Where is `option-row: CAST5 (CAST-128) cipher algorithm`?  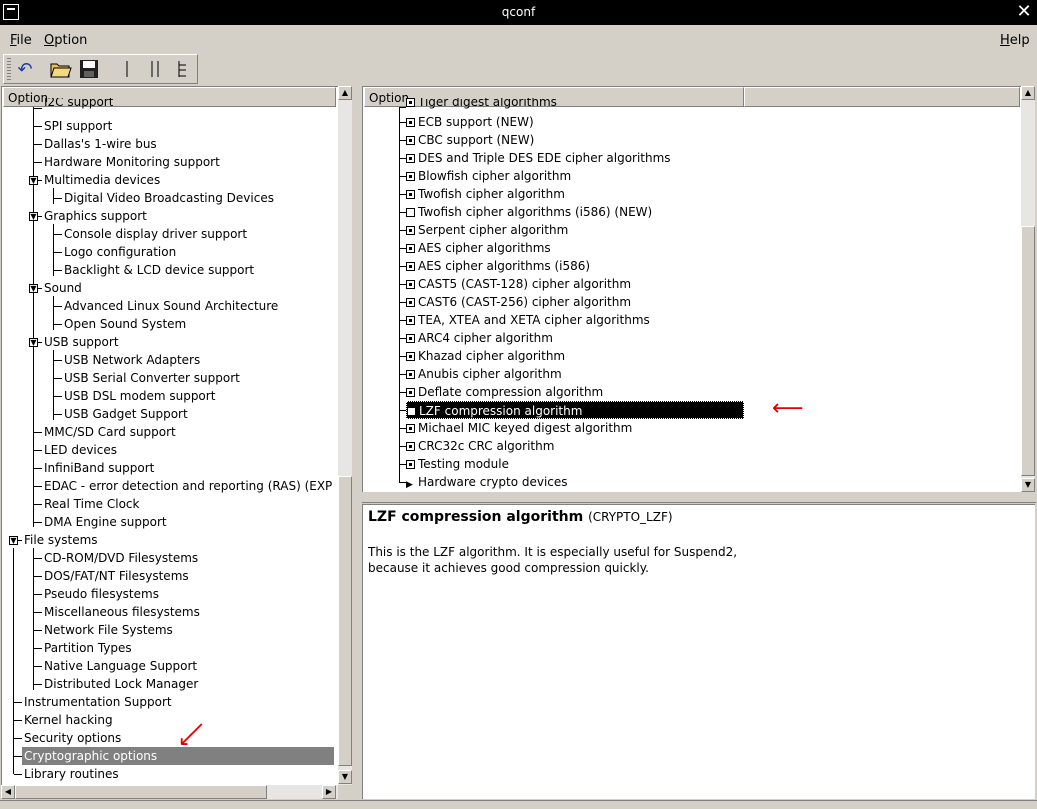 option-row: CAST5 (CAST-128) cipher algorithm is located at coordinates (518, 284).